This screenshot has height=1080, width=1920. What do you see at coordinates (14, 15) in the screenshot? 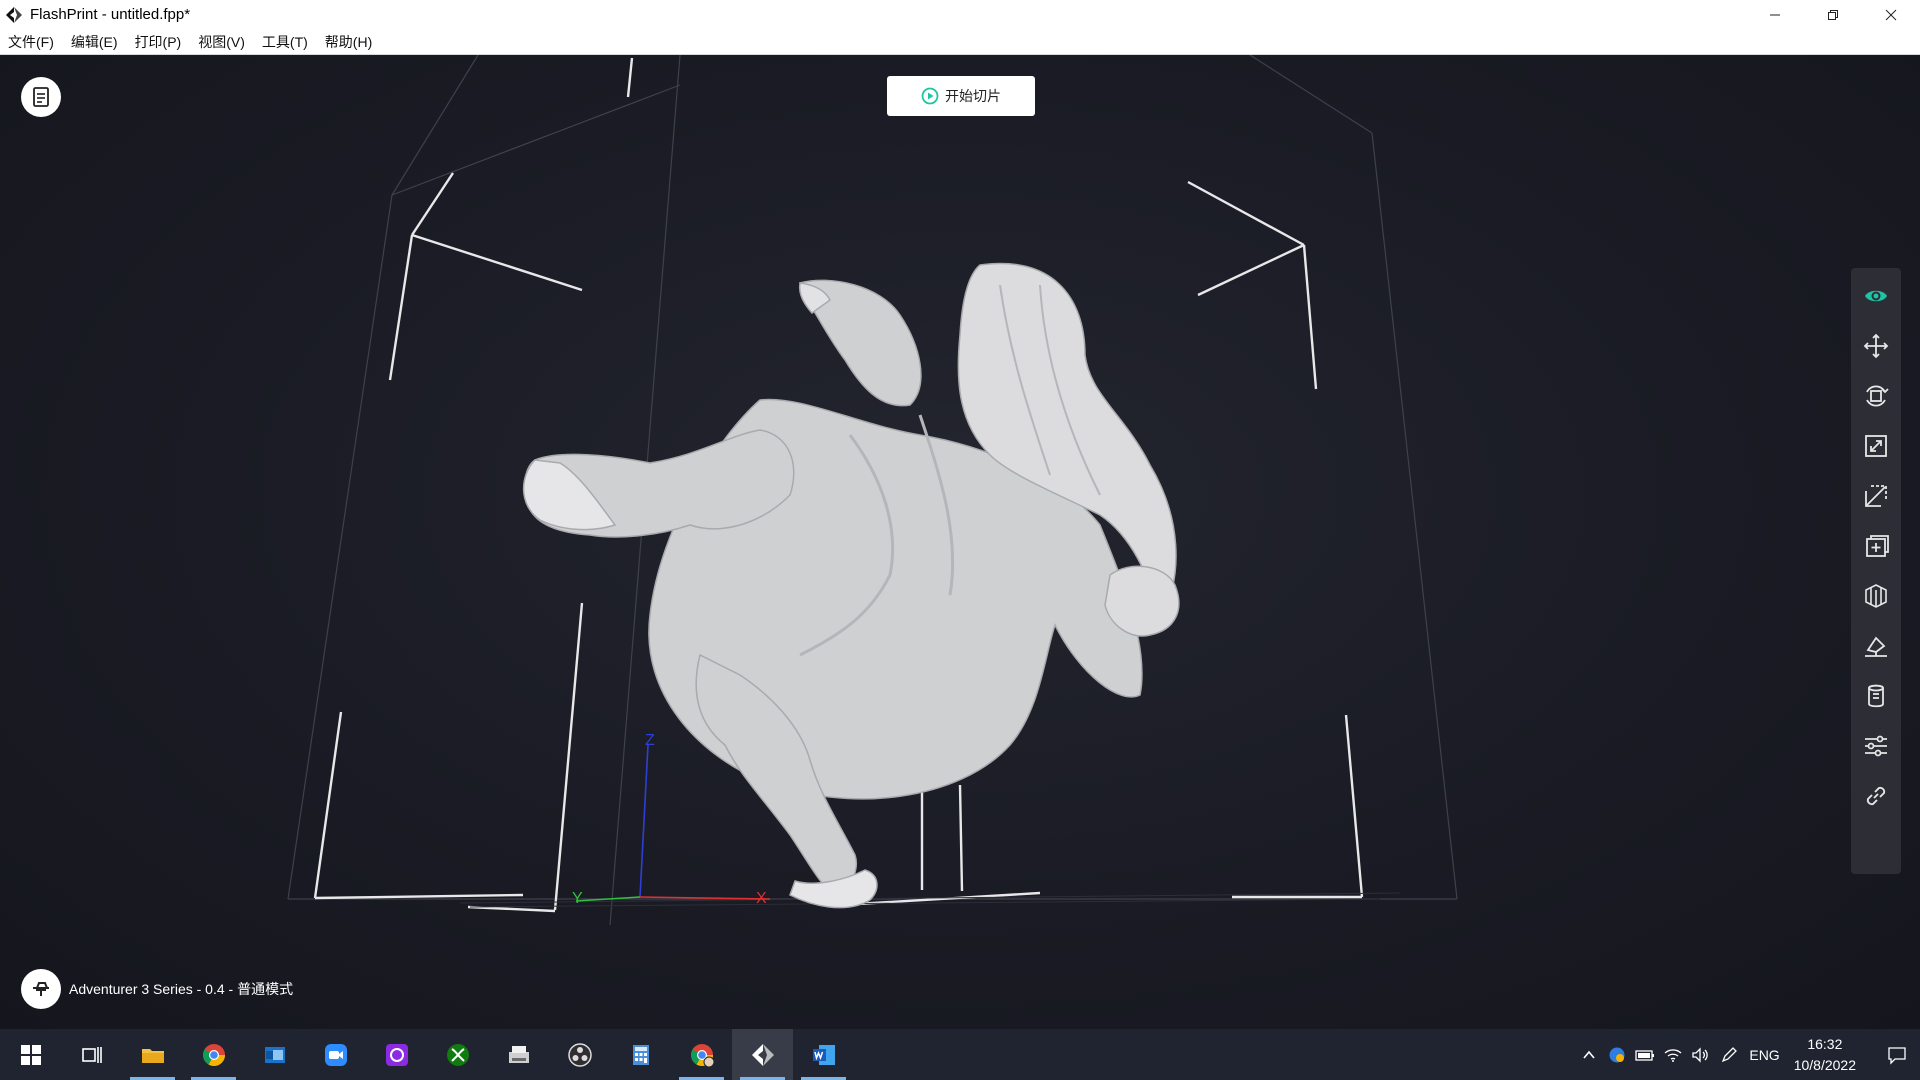
I see `flashprint-logo-icon` at bounding box center [14, 15].